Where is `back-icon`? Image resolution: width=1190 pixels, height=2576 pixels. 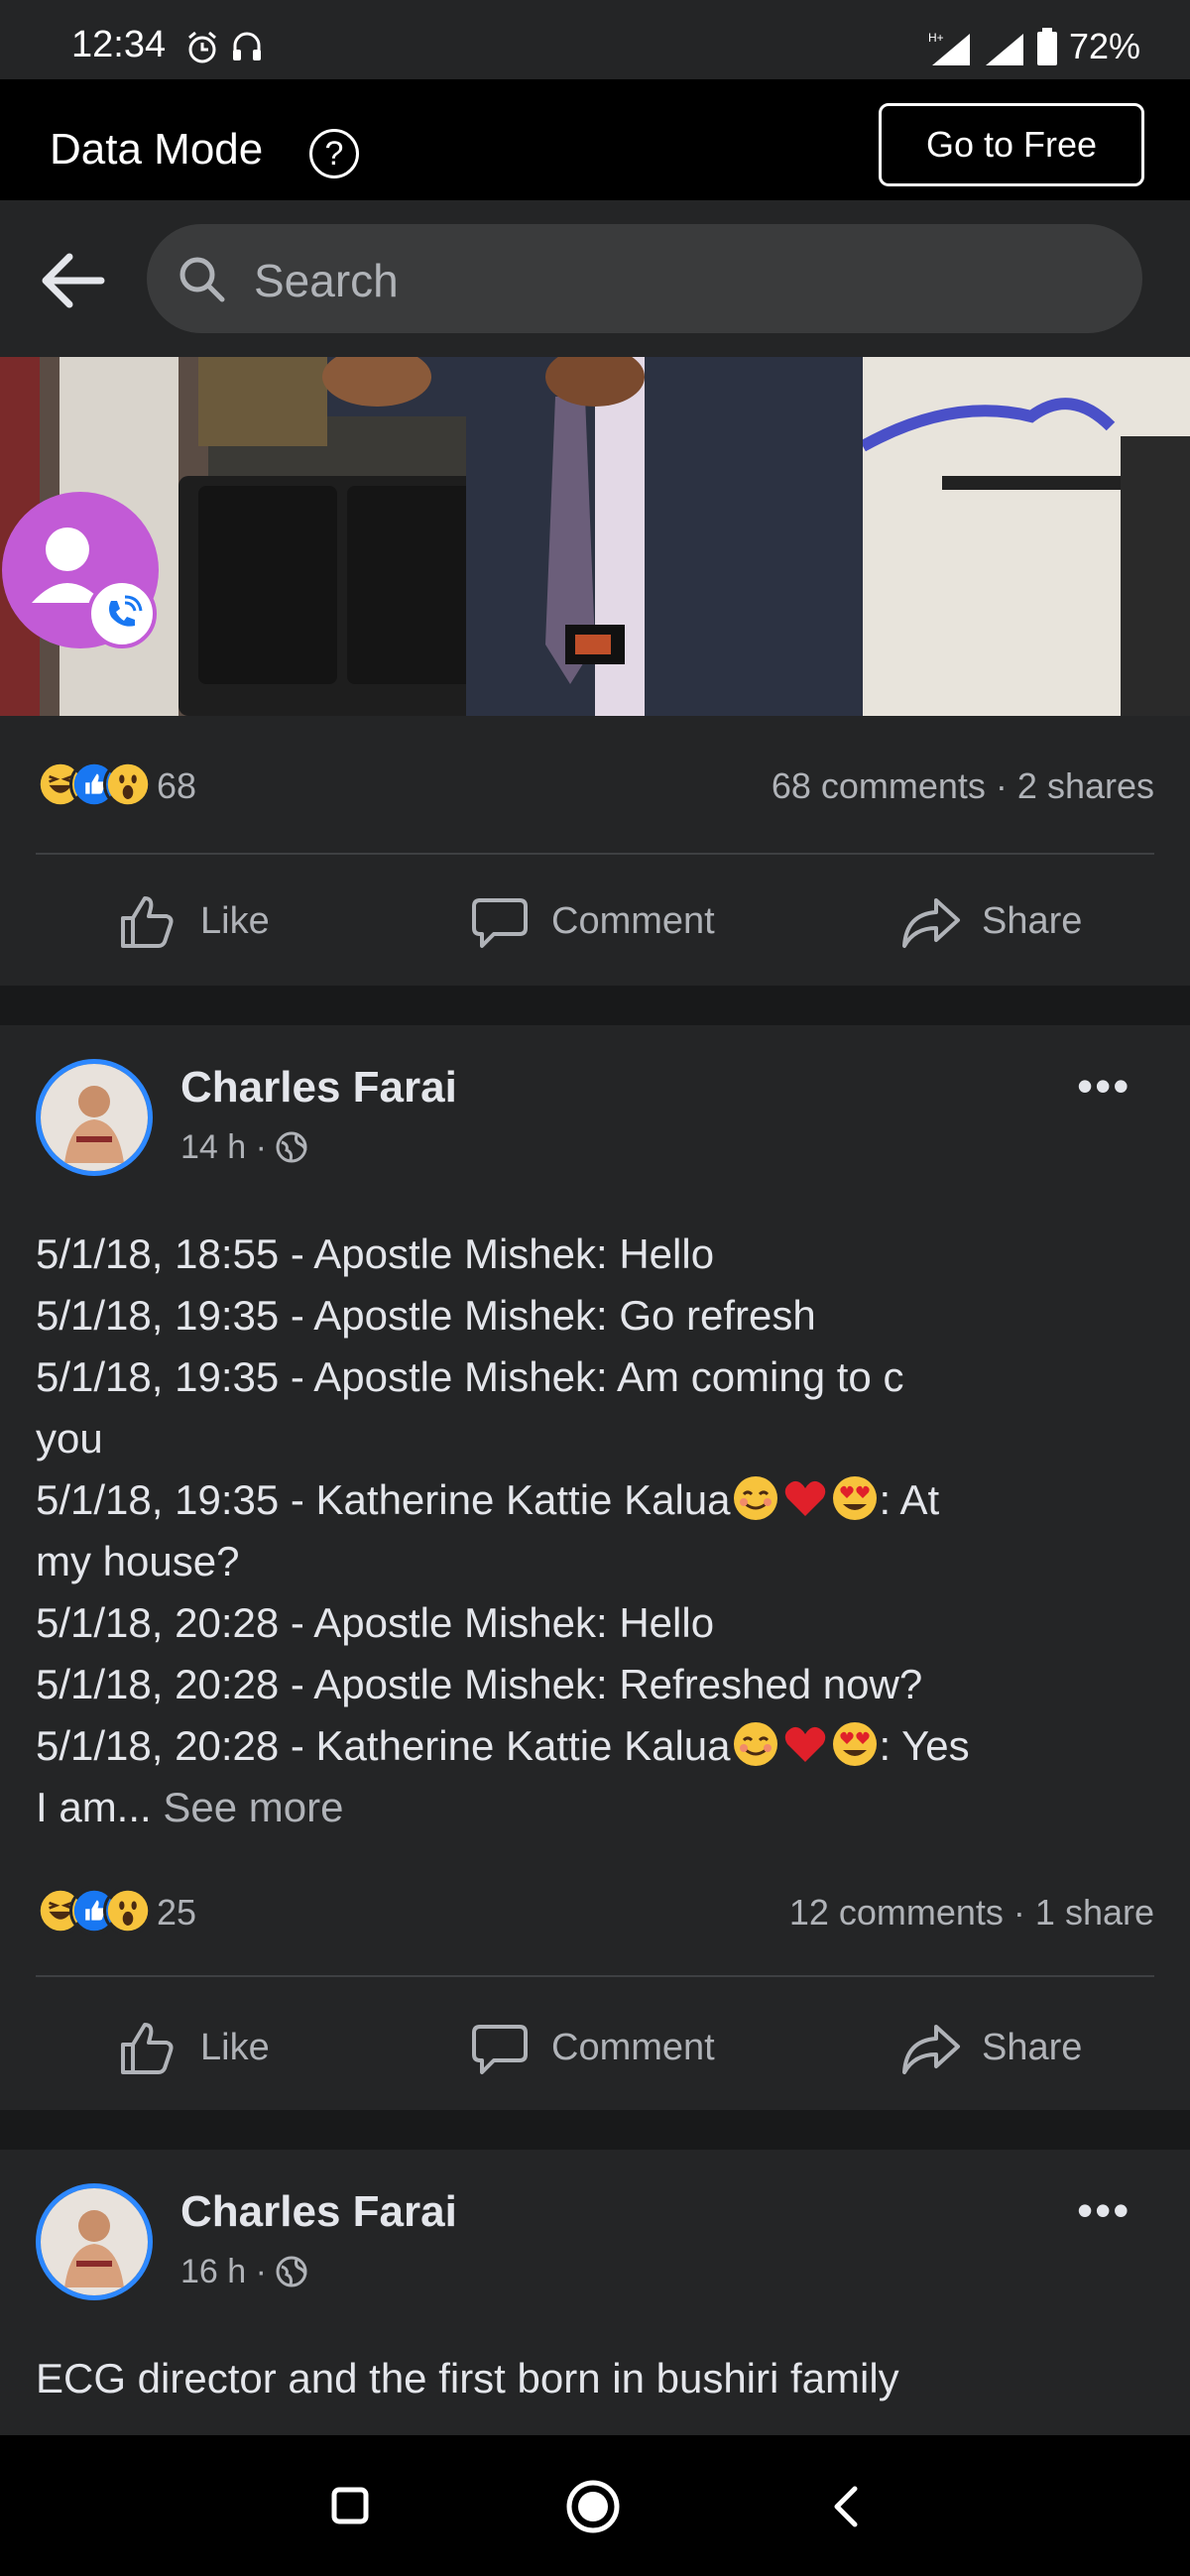
back-icon is located at coordinates (847, 2507).